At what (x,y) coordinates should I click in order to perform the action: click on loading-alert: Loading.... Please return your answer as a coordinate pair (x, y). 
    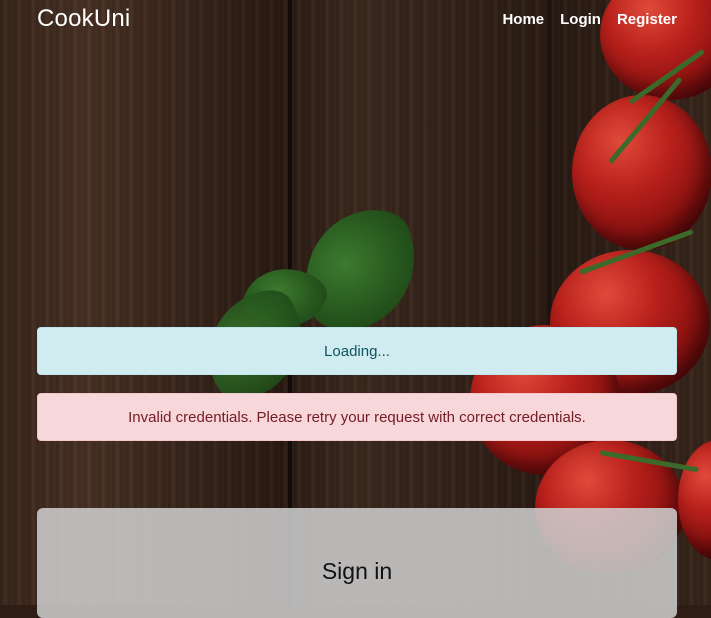
    Looking at the image, I should click on (357, 351).